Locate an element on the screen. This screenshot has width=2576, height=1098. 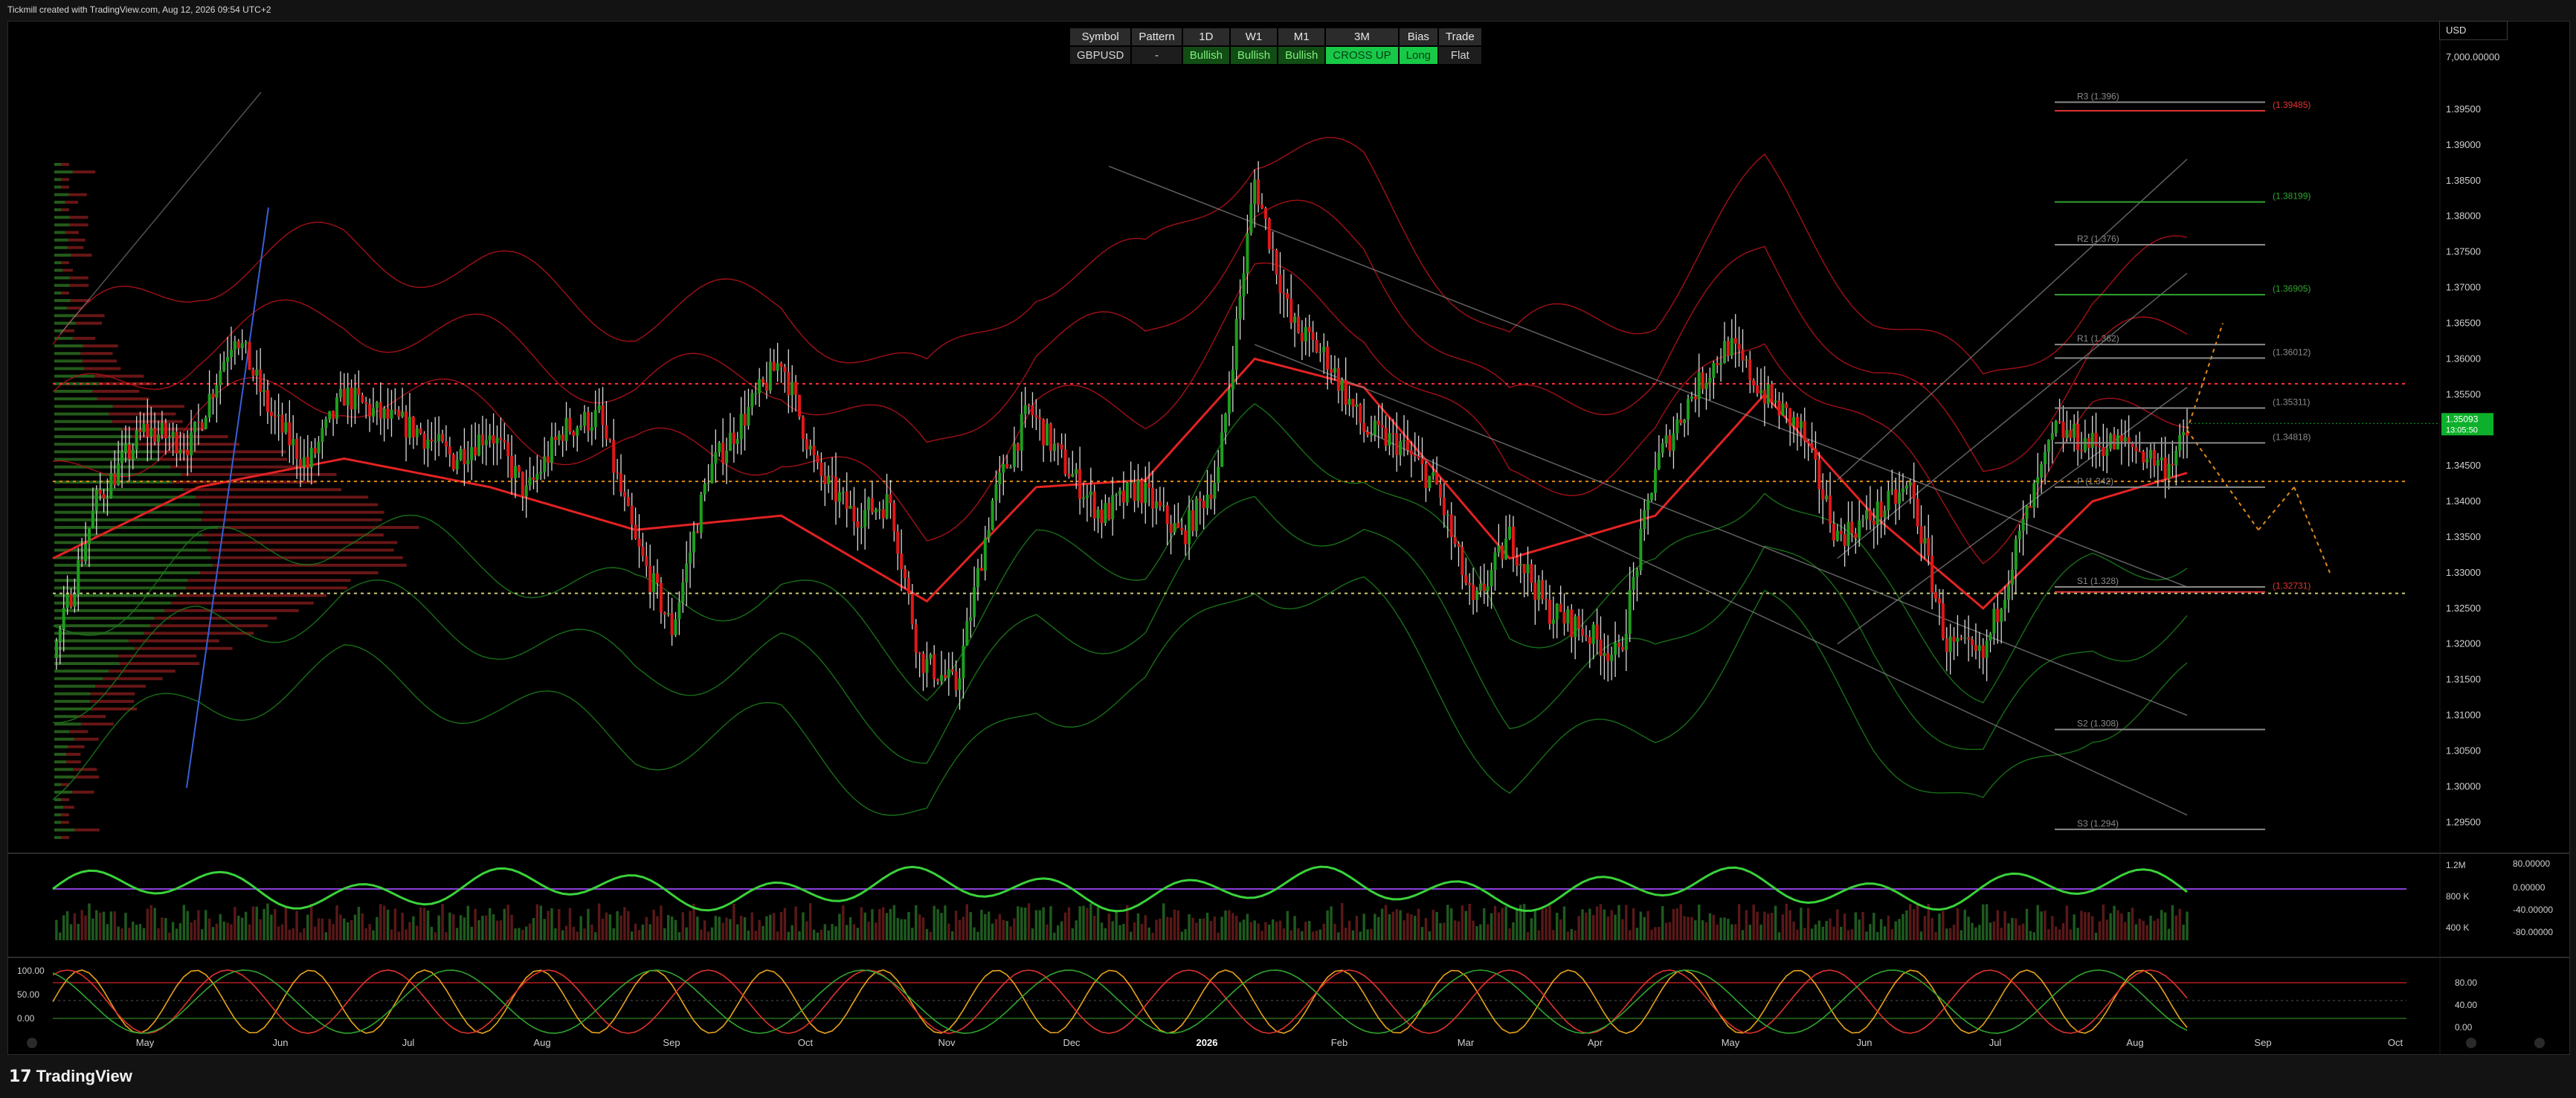
tradingview-logo: 17 TradingView is located at coordinates (70, 1076).